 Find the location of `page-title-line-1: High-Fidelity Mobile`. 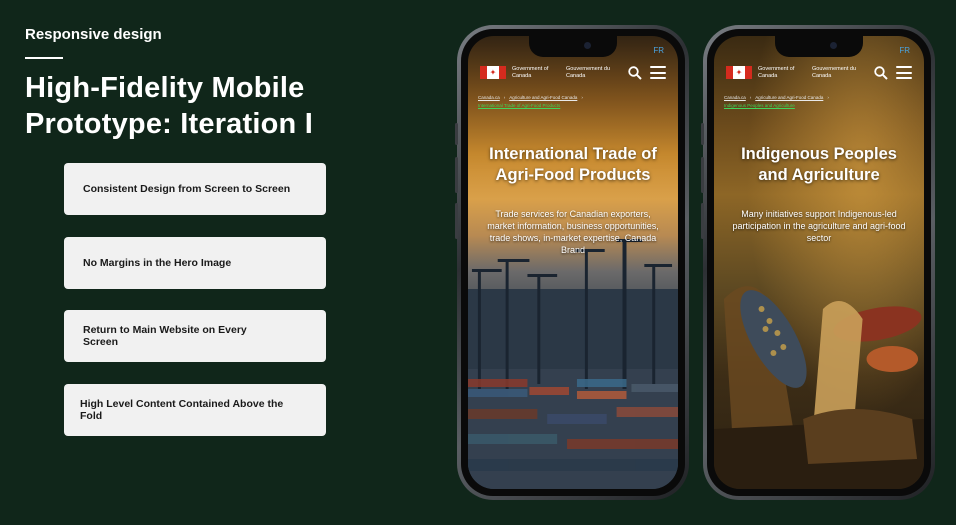

page-title-line-1: High-Fidelity Mobile is located at coordinates (165, 88).